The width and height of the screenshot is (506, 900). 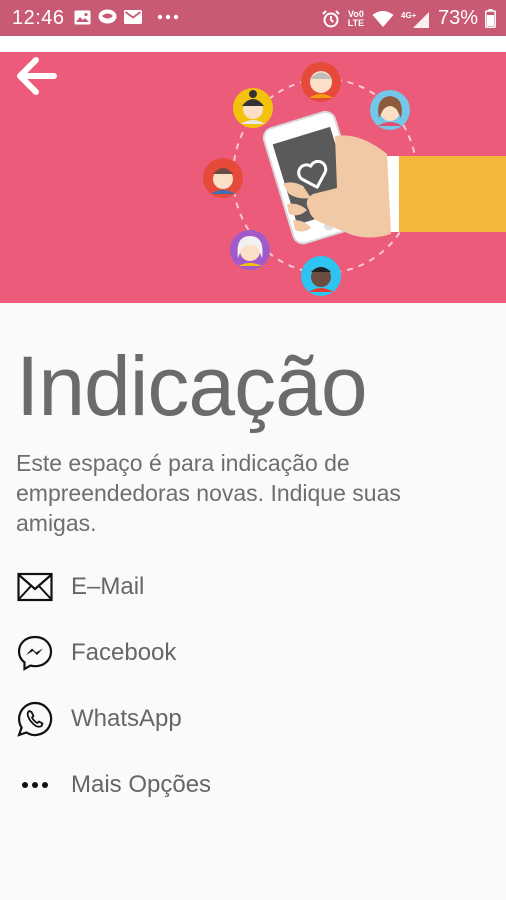 What do you see at coordinates (108, 586) in the screenshot?
I see `share-option-label: E–Mail` at bounding box center [108, 586].